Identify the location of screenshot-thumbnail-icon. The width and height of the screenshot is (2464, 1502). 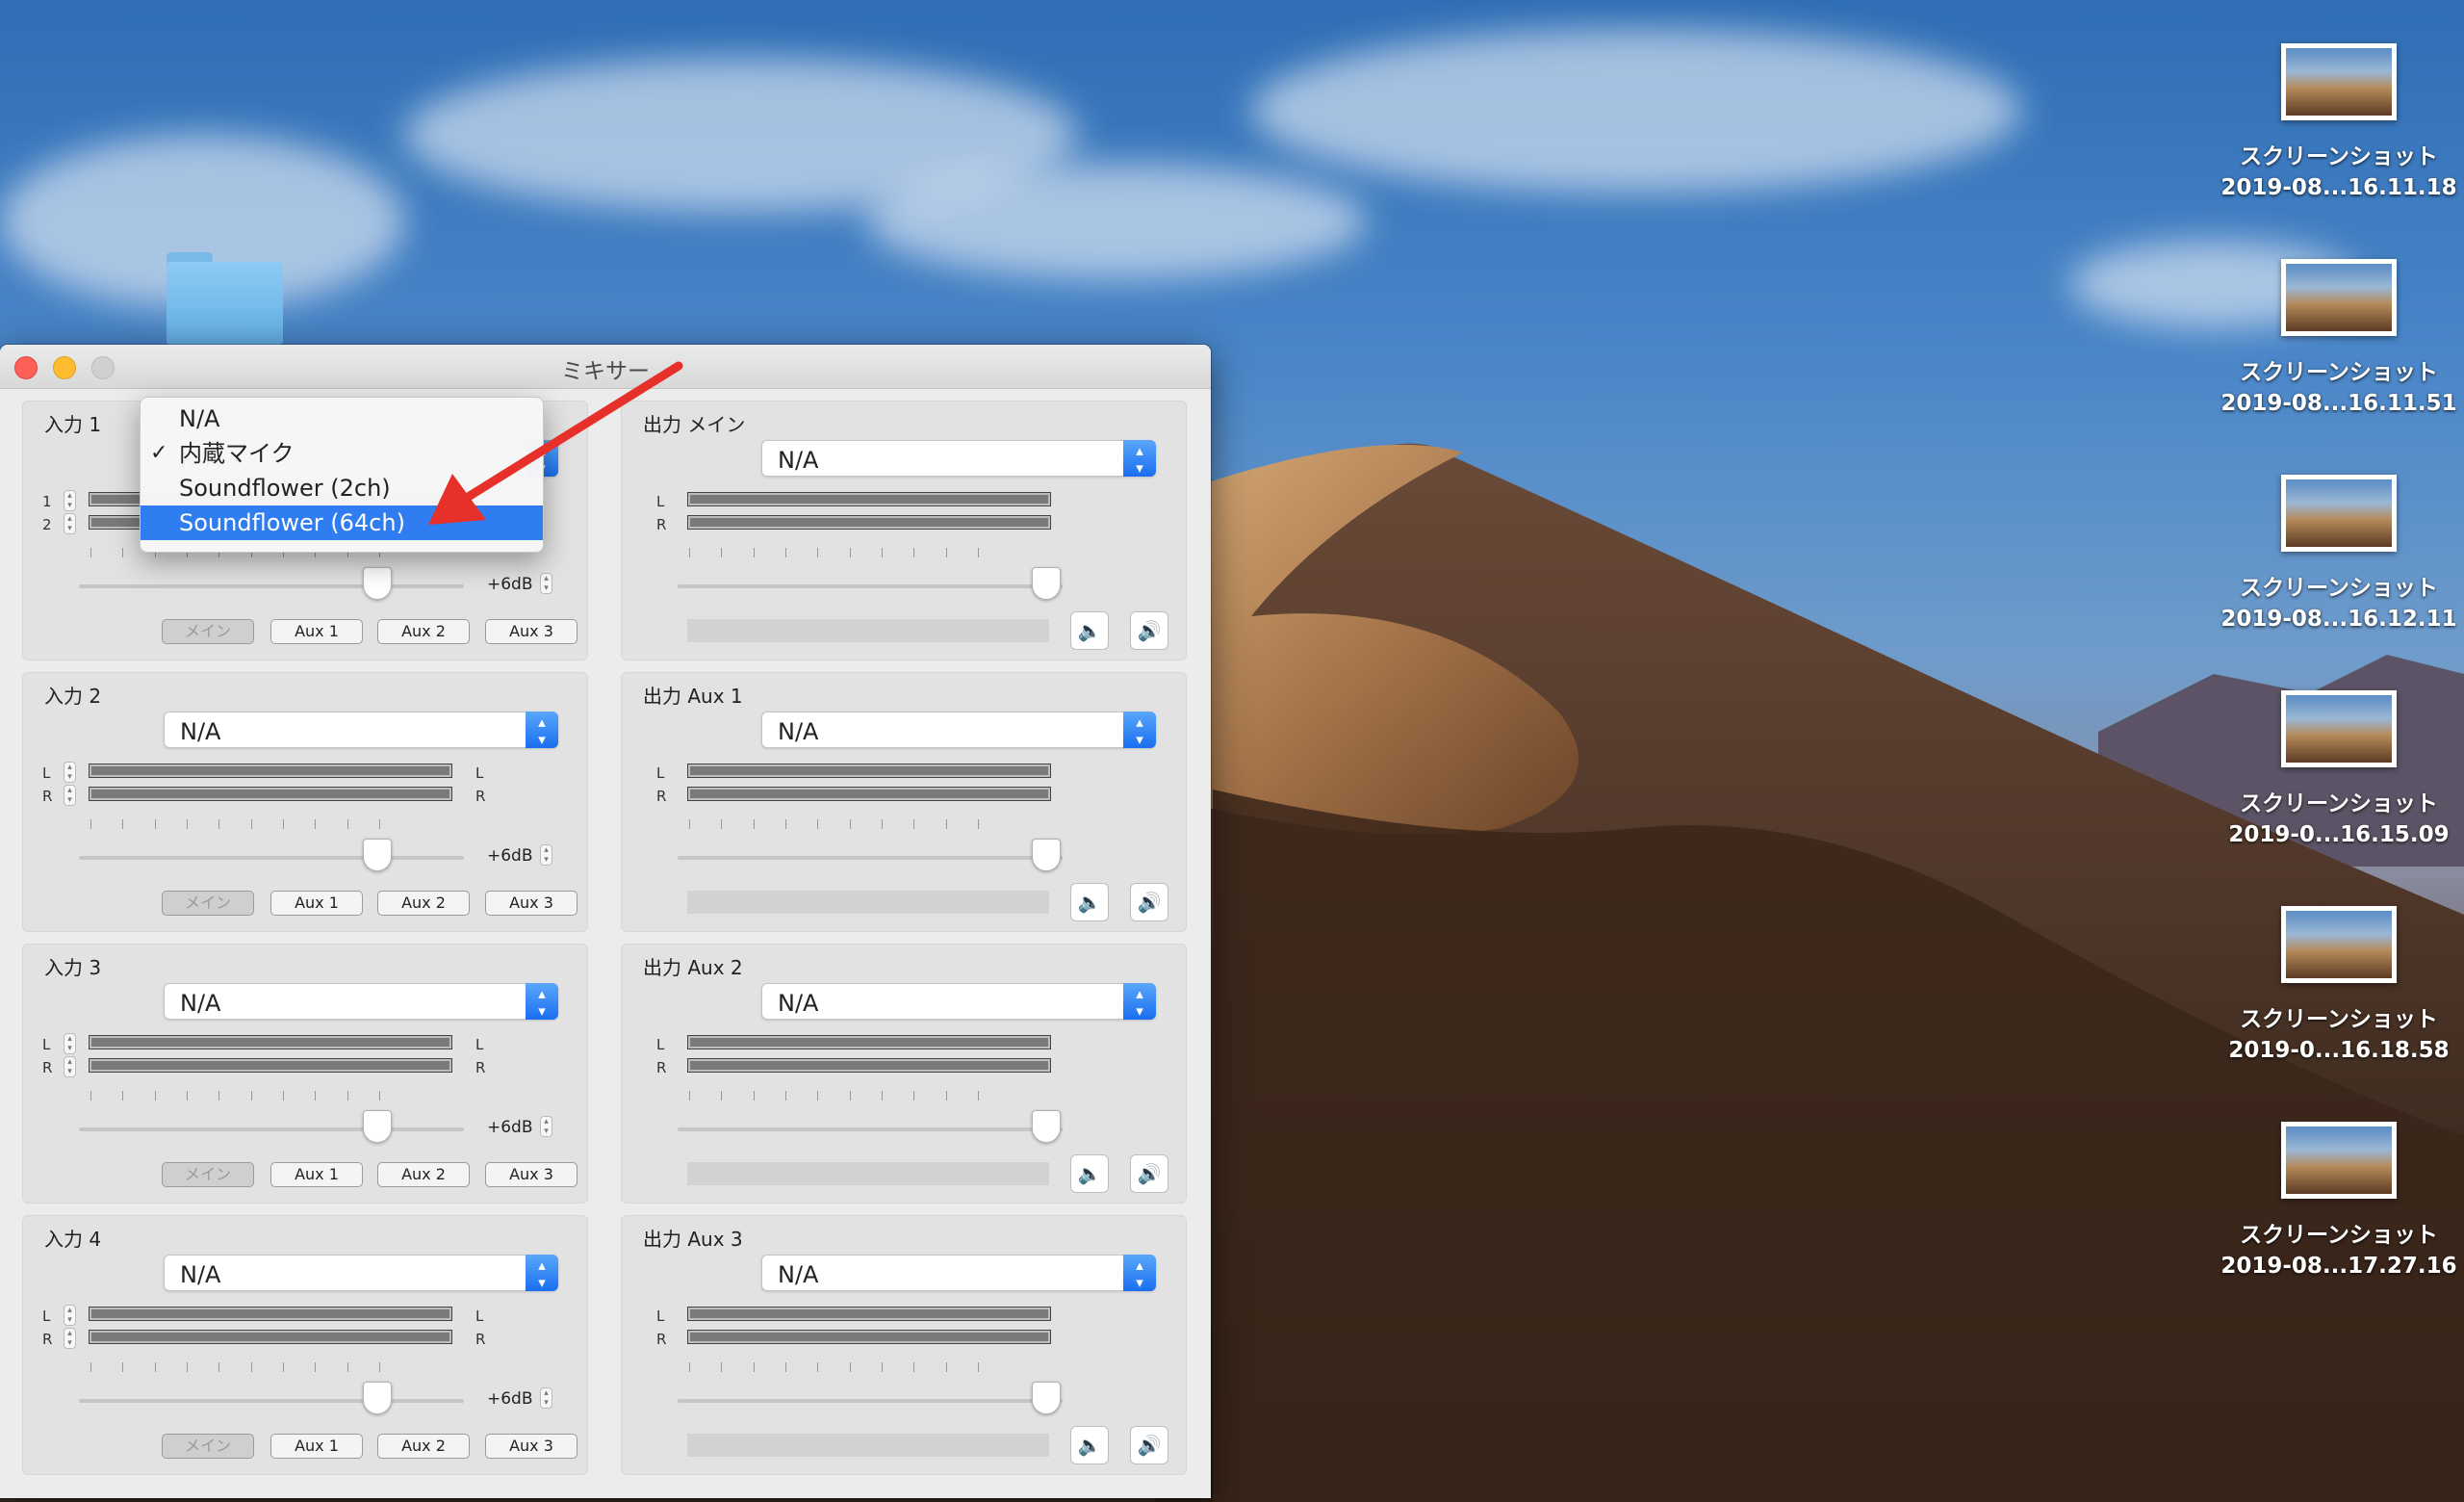
(2339, 514).